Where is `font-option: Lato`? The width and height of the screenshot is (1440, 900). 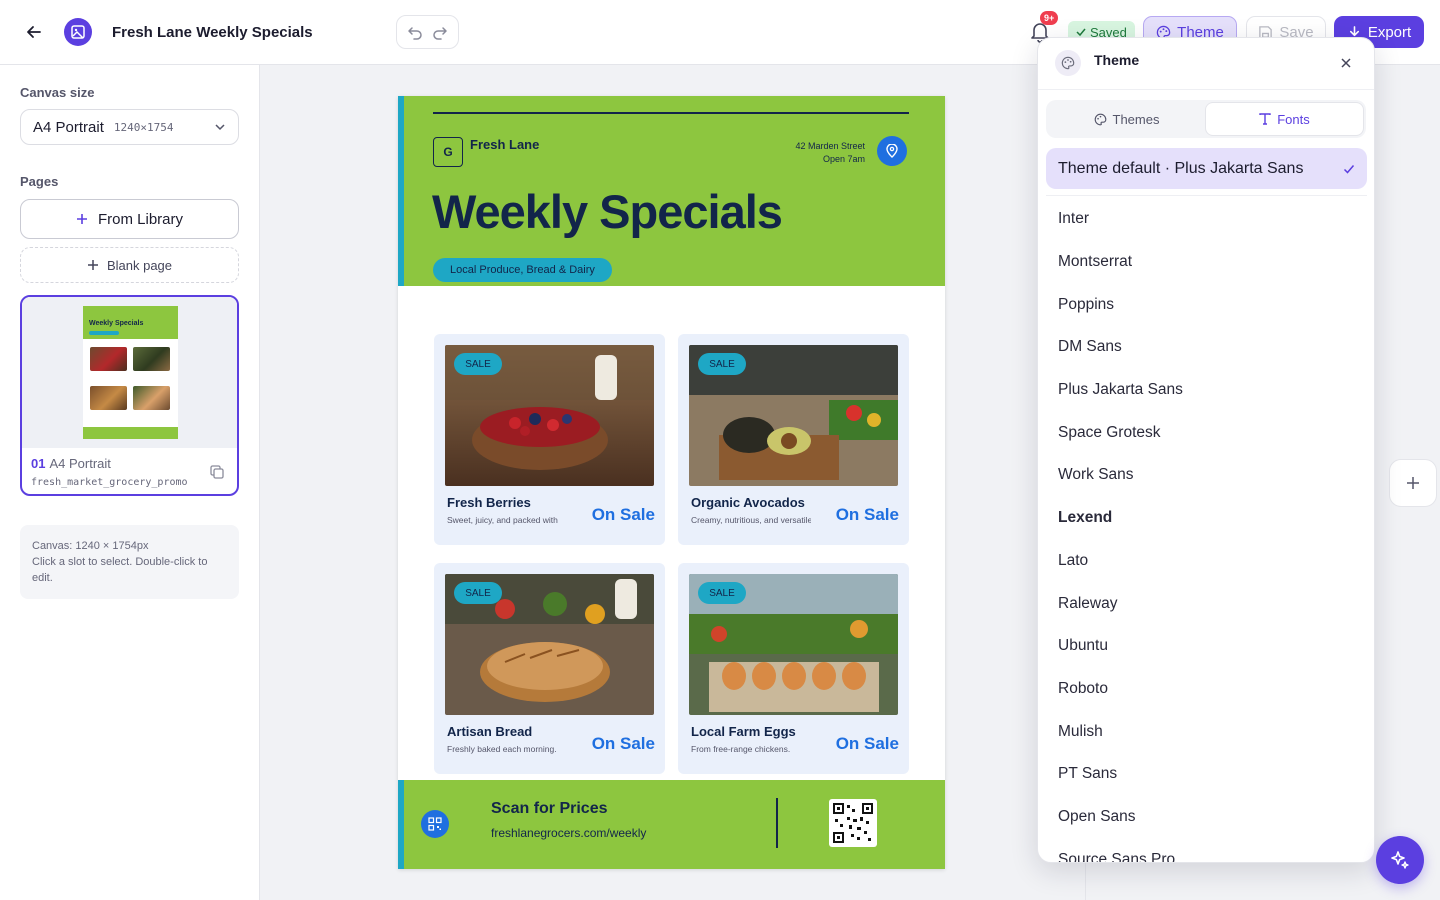 font-option: Lato is located at coordinates (1208, 561).